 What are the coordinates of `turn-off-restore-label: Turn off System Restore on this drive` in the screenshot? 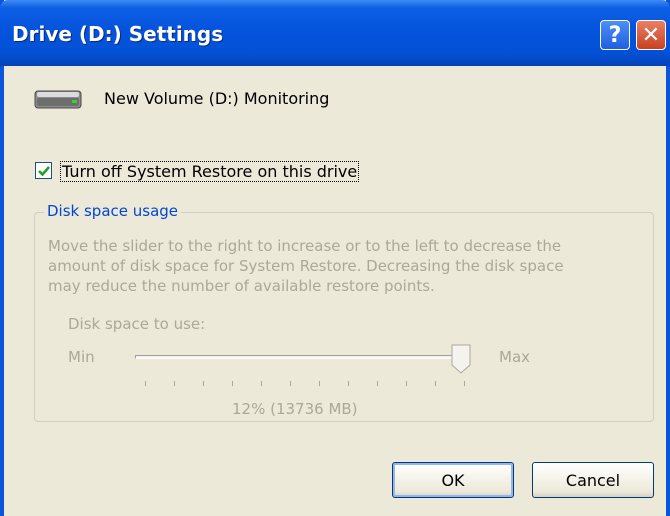 It's located at (210, 171).